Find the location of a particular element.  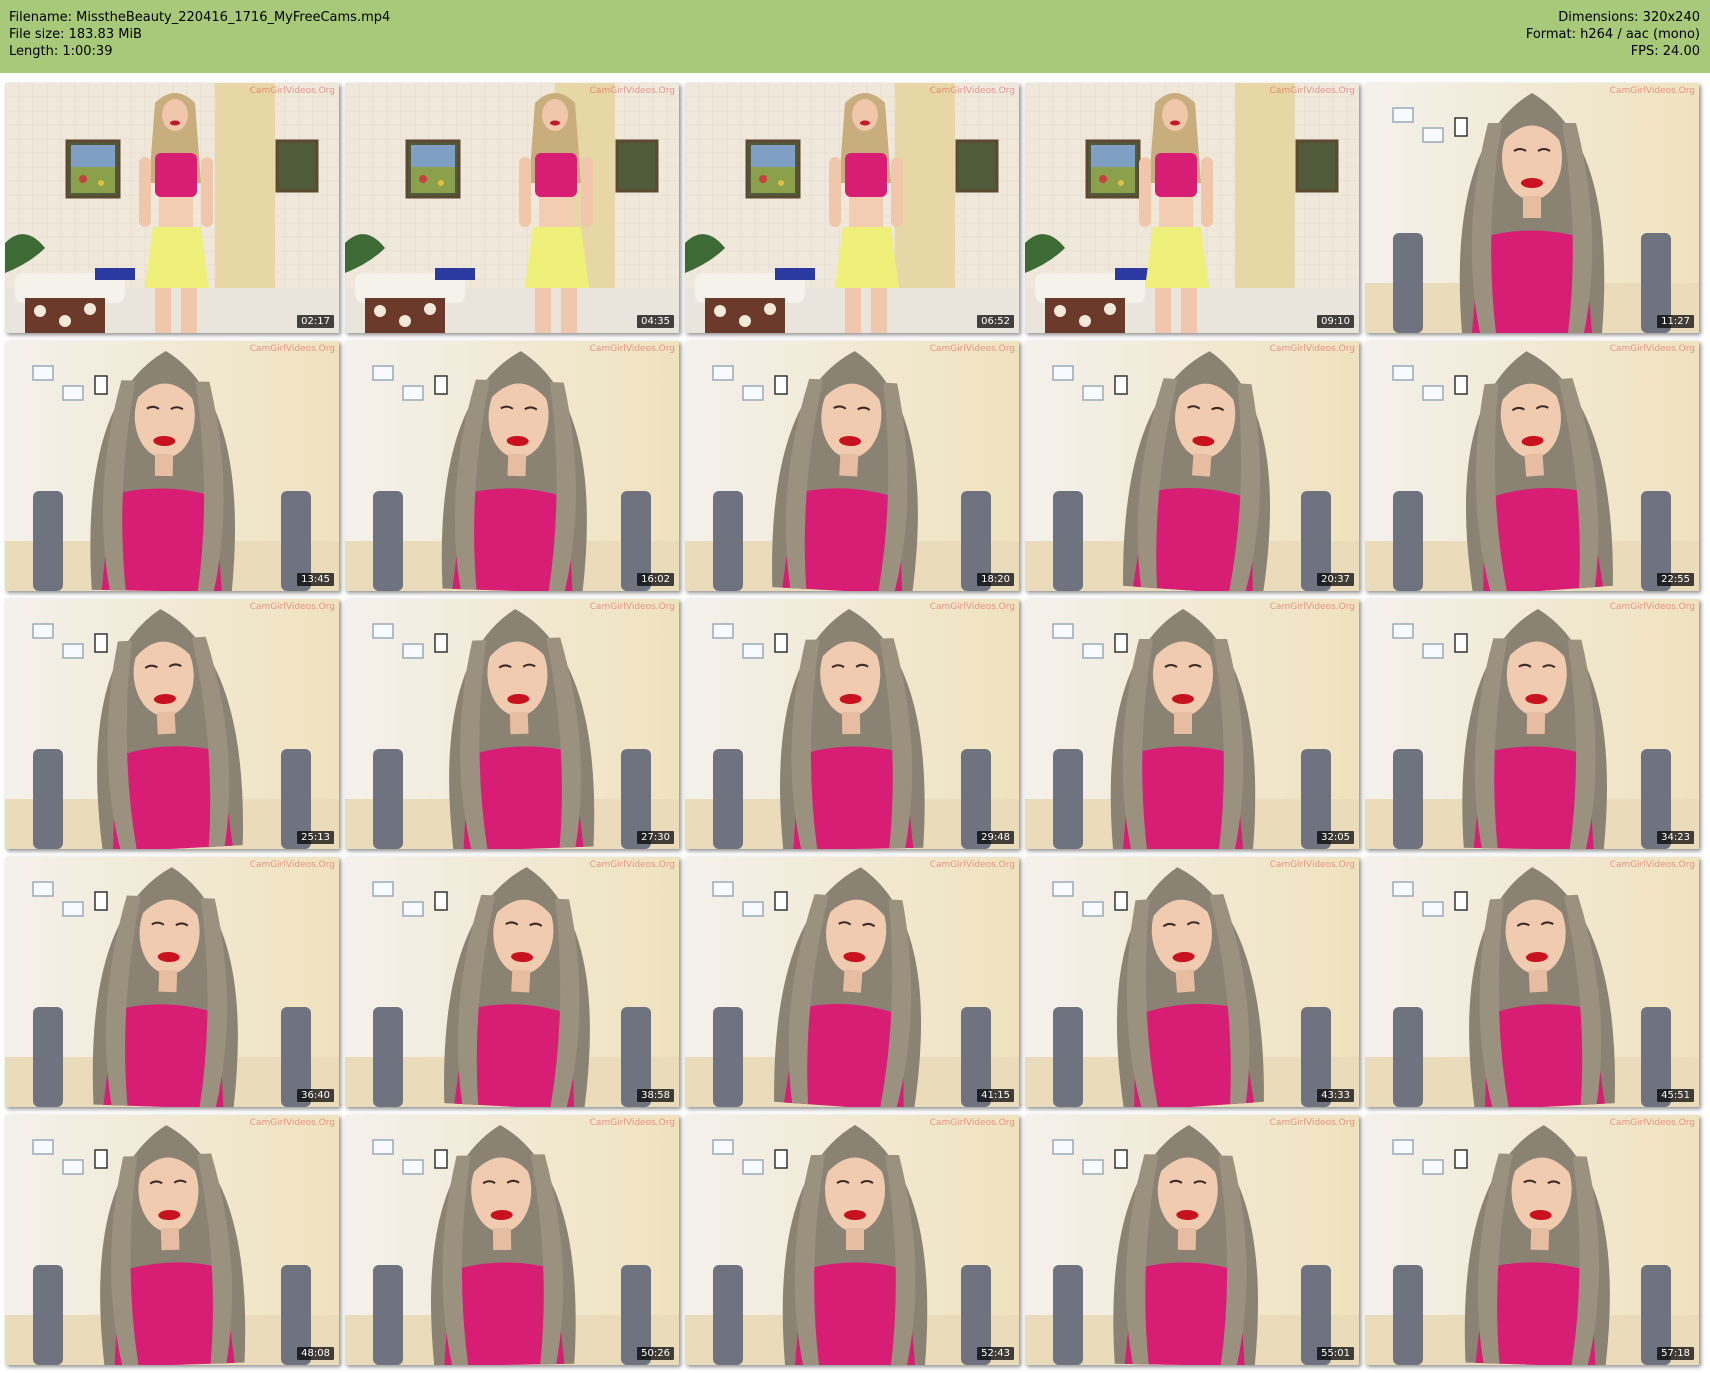

video-thumbnail: CamGirlVideos.Org 11:27 is located at coordinates (1532, 208).